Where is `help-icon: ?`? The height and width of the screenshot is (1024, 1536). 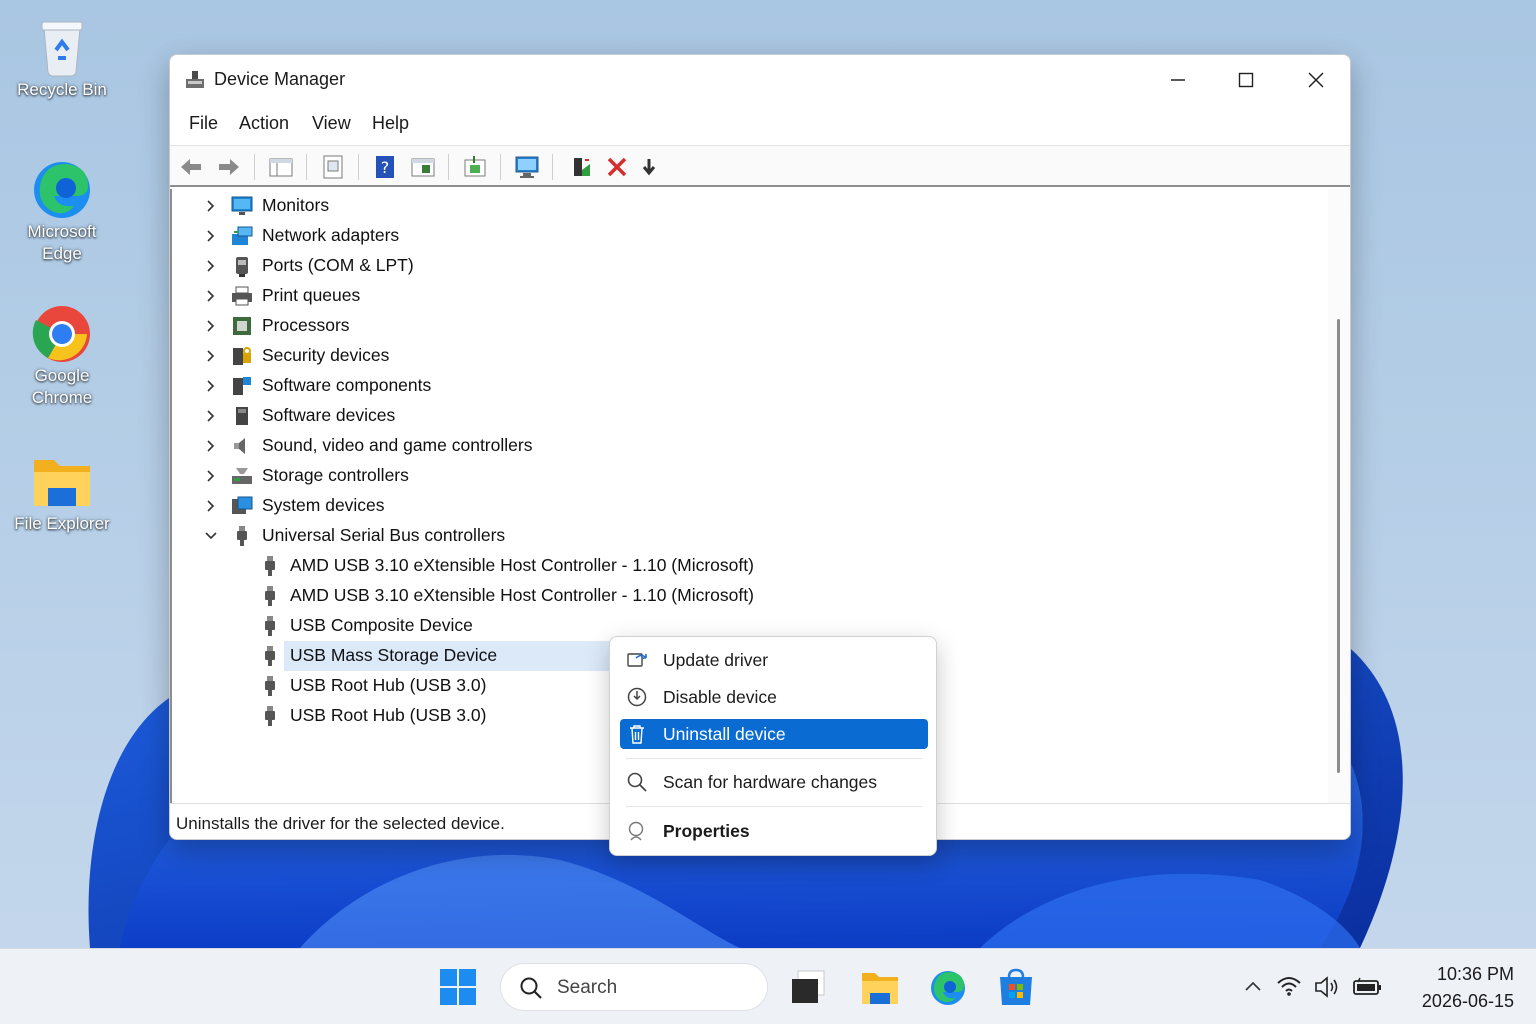
help-icon: ? is located at coordinates (385, 167).